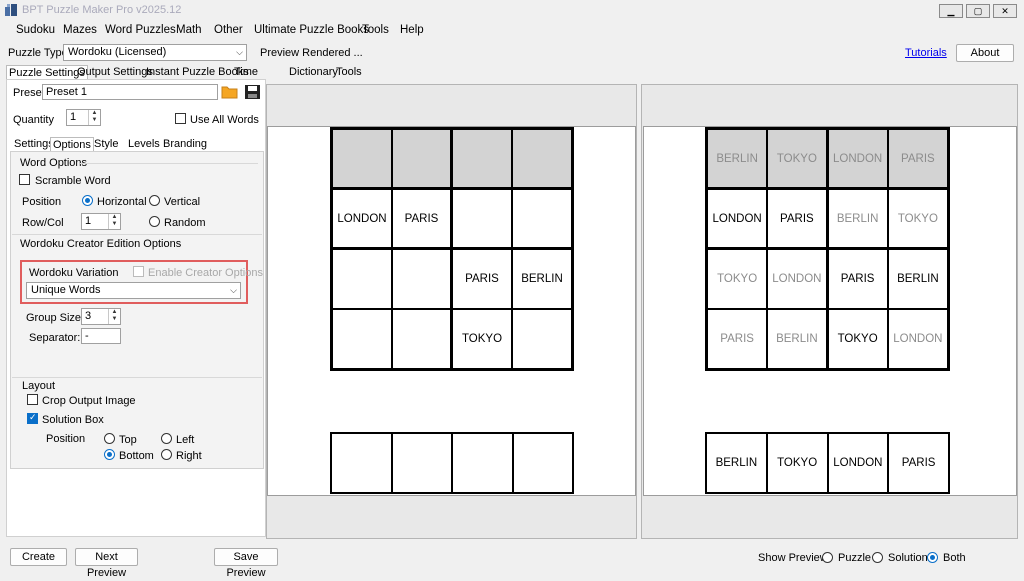 This screenshot has height=581, width=1024. I want to click on group-size-stepper: 3 ▲ ▼, so click(101, 316).